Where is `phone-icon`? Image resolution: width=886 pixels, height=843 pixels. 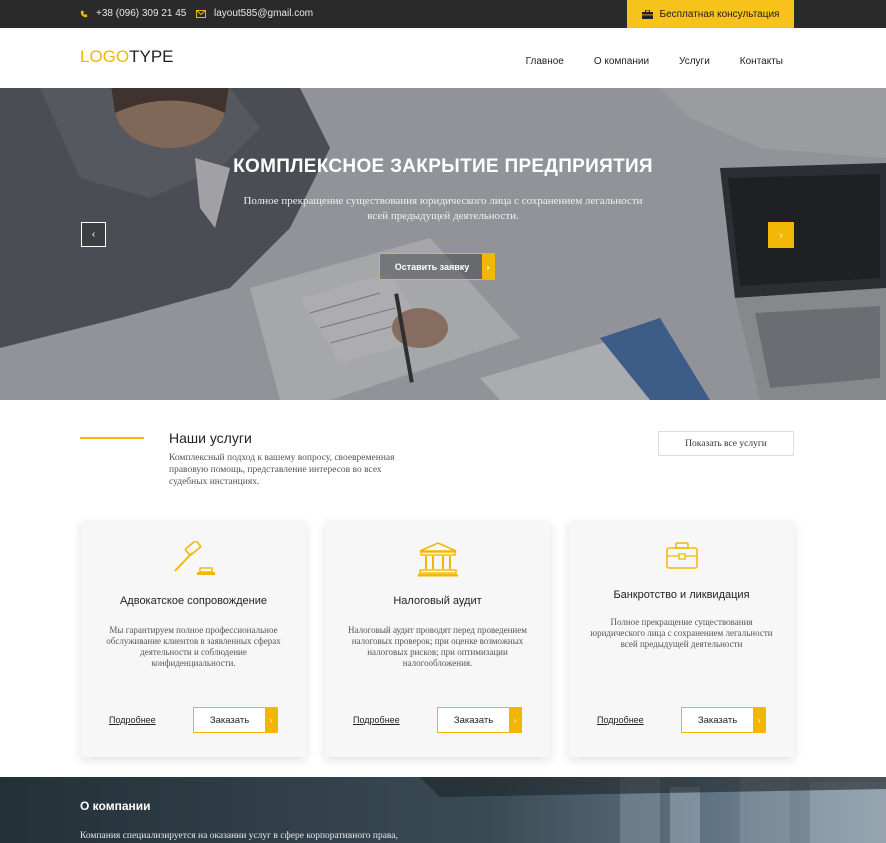
phone-icon is located at coordinates (84, 13).